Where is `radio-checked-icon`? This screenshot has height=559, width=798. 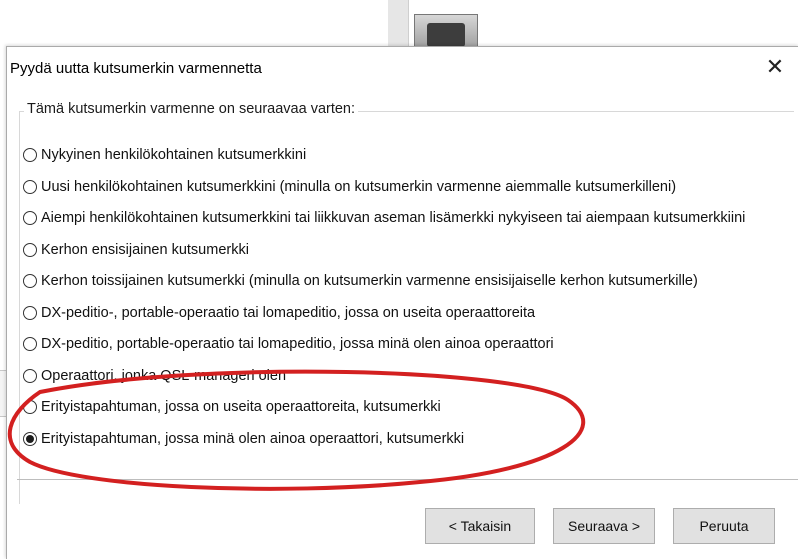 radio-checked-icon is located at coordinates (30, 438).